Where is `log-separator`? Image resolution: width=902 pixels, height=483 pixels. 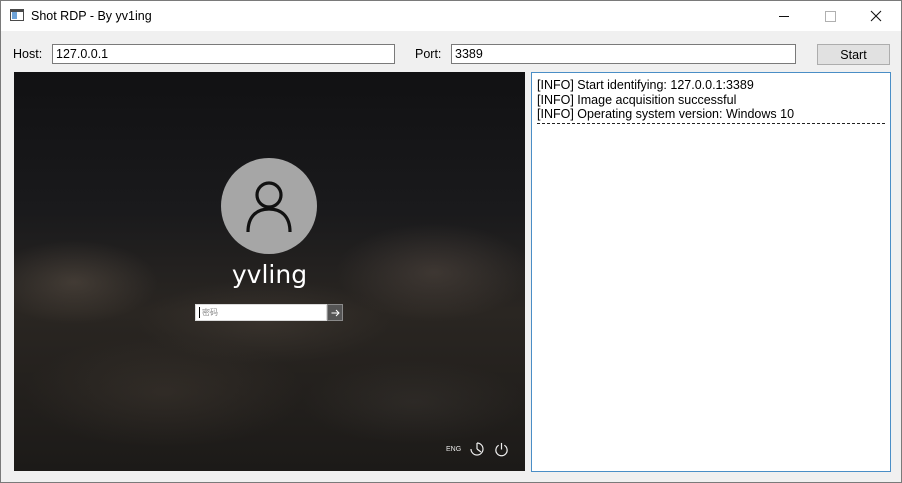 log-separator is located at coordinates (711, 123).